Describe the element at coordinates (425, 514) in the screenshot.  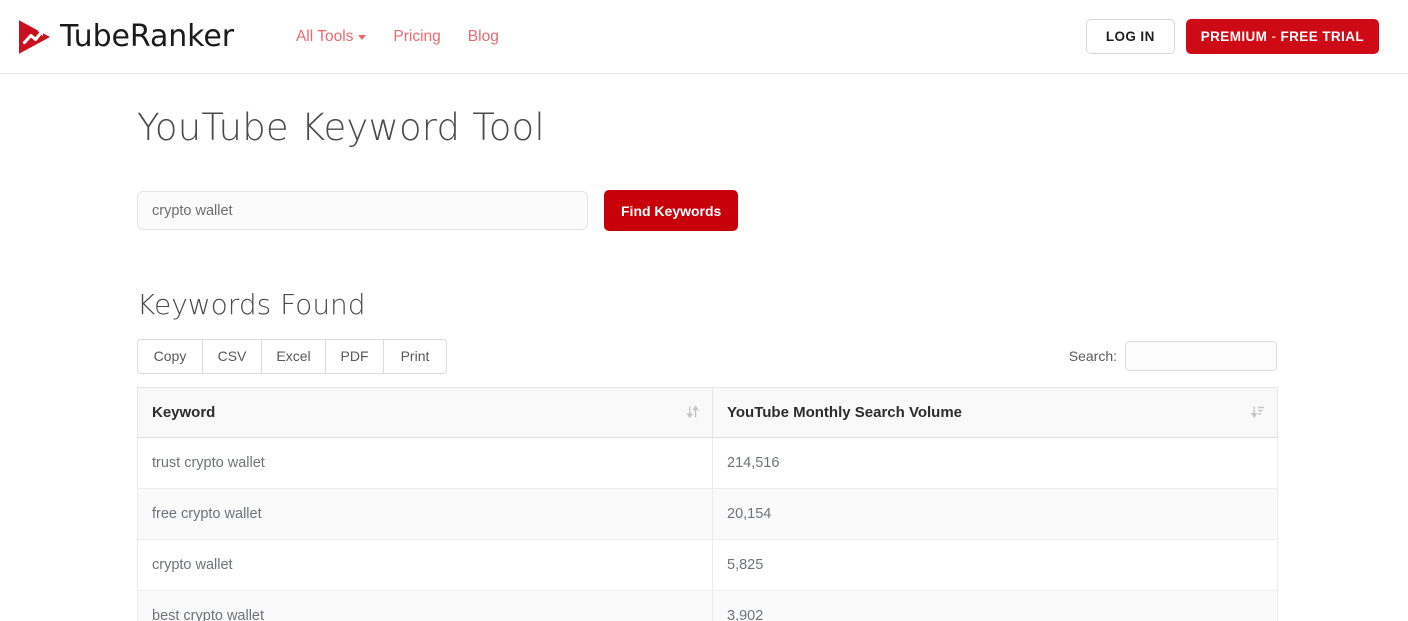
I see `cell-keyword: free crypto wallet` at that location.